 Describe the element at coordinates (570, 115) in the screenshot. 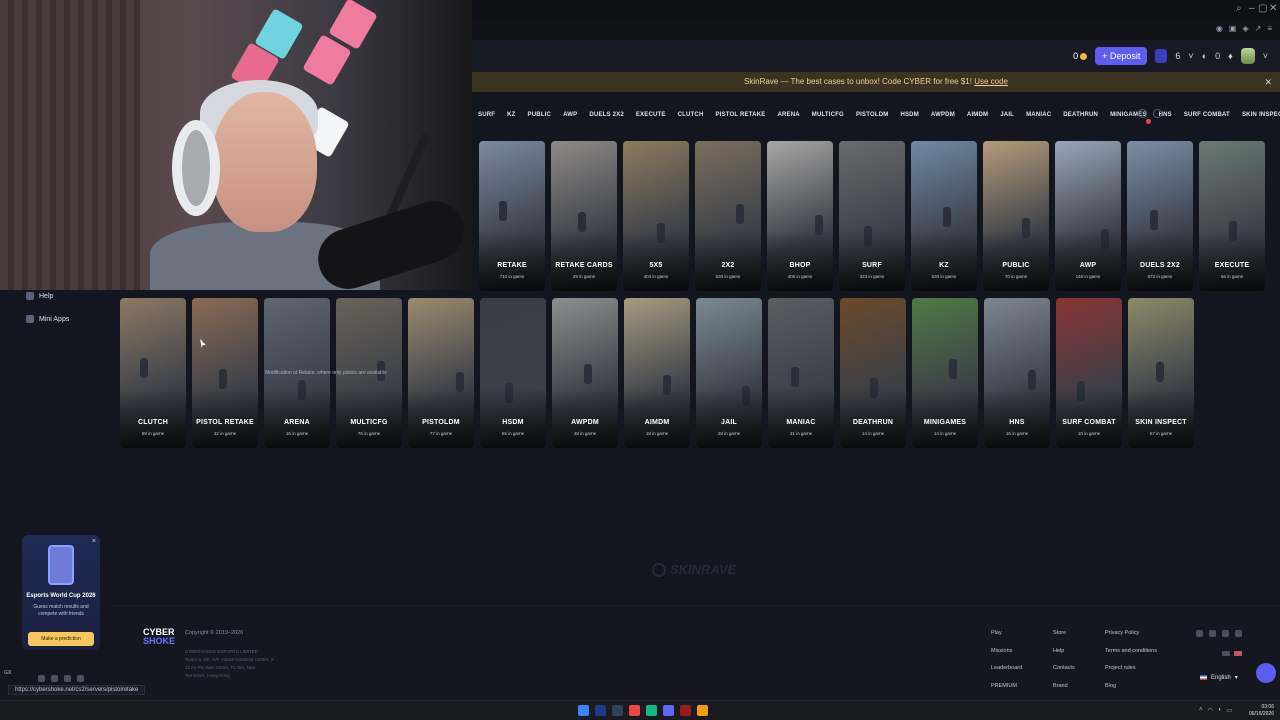

I see `mode-tab: AWP` at that location.